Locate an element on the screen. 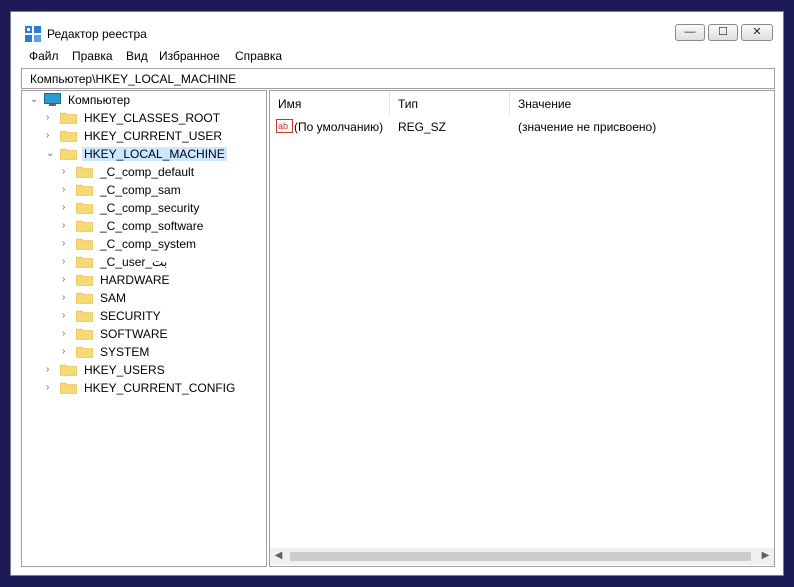  maximize-icon: ☐ is located at coordinates (723, 32).